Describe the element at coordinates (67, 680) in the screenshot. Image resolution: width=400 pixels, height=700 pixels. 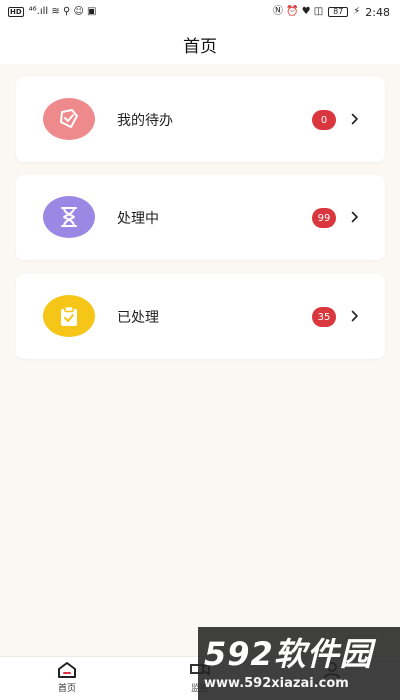
I see `nav-item-home: 首页` at that location.